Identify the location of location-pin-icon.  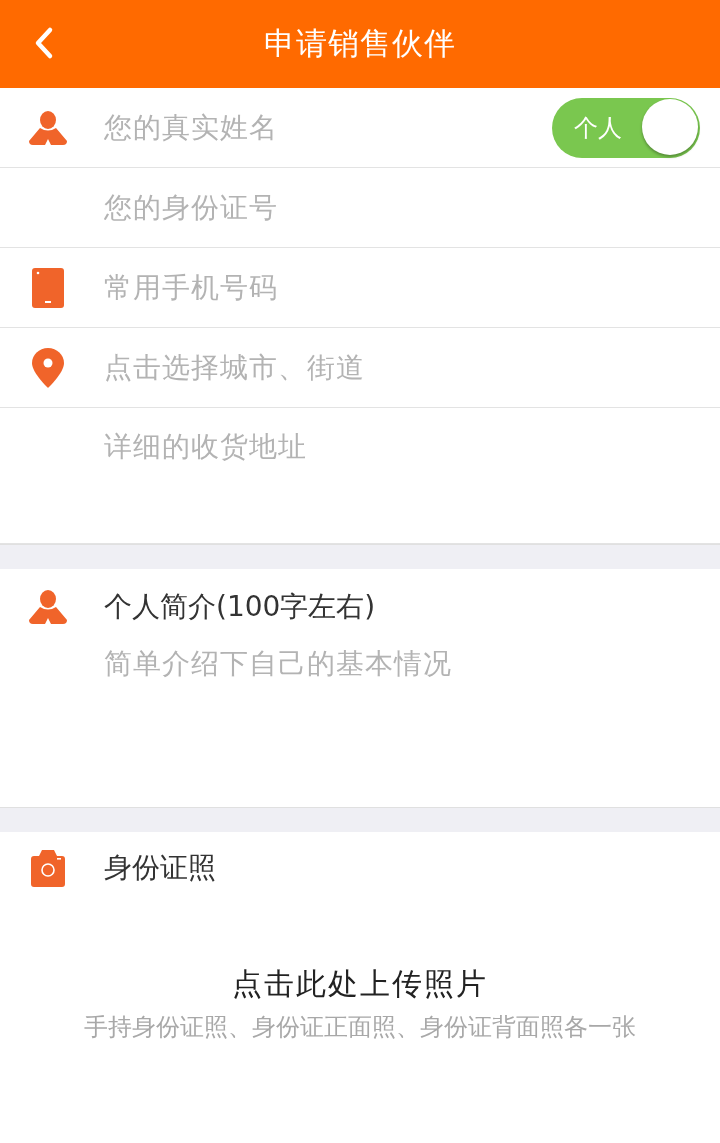
(48, 367).